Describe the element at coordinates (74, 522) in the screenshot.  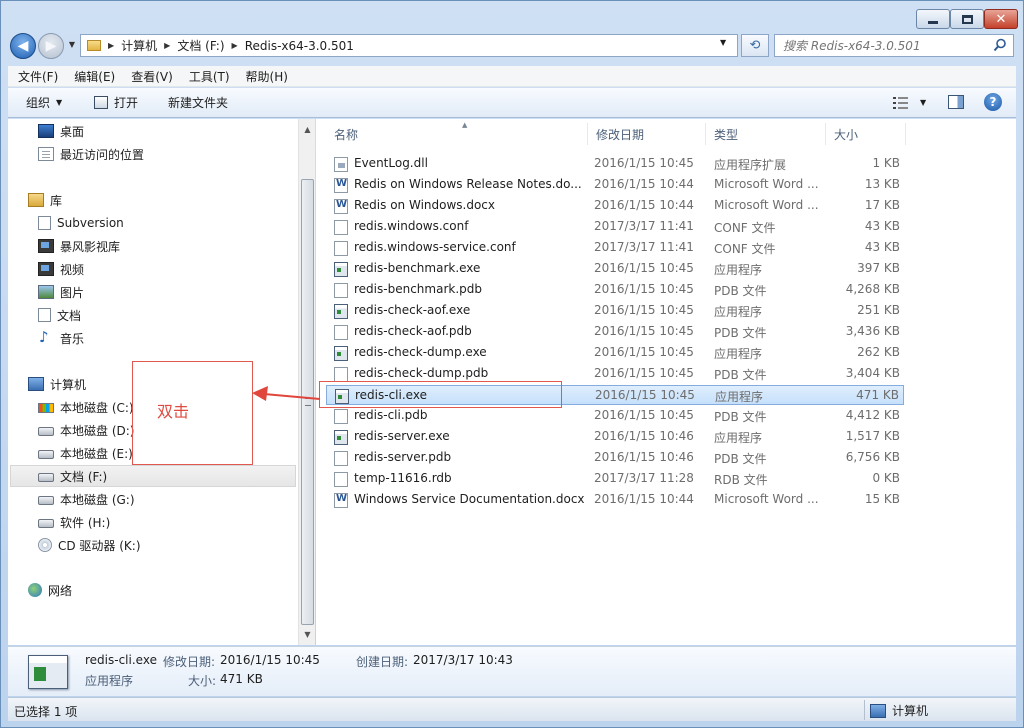
I see `nav-drive-h: 软件 (H:)` at that location.